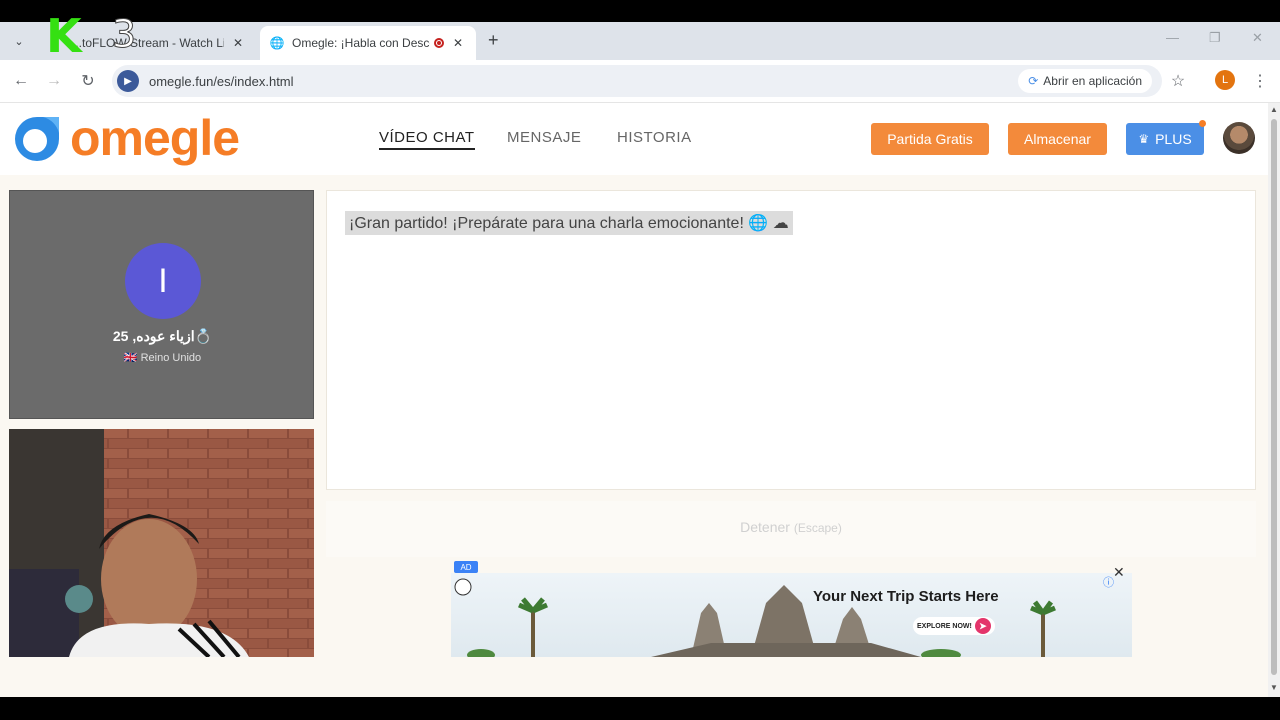 This screenshot has height=720, width=1280. What do you see at coordinates (1173, 139) in the screenshot?
I see `plus-label: PLUS` at bounding box center [1173, 139].